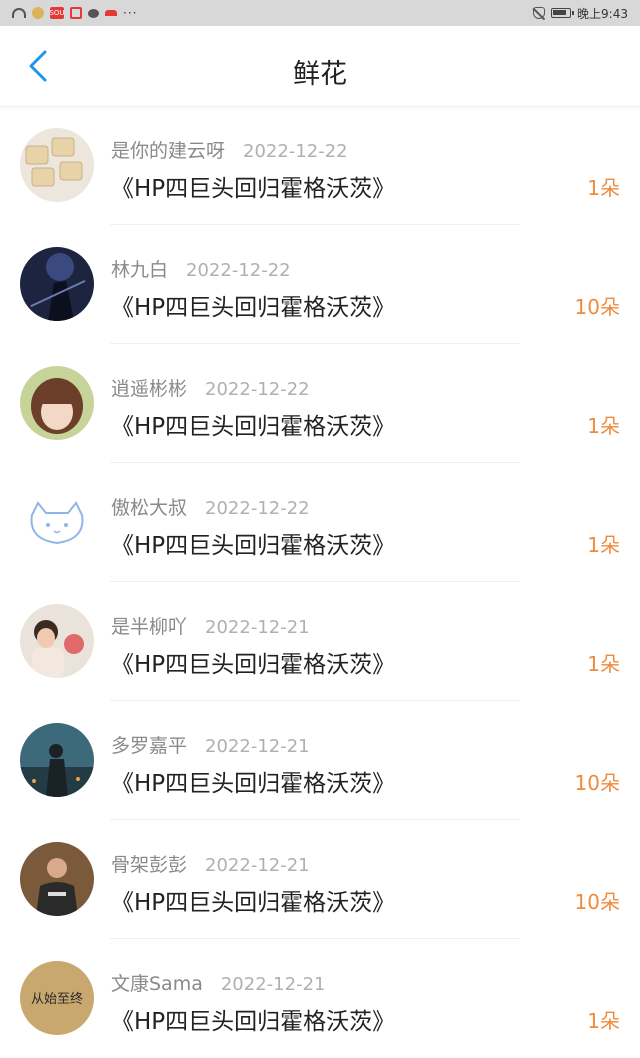 Image resolution: width=640 pixels, height=1058 pixels. I want to click on user-line: 是半柳吖 2022-12-21, so click(210, 625).